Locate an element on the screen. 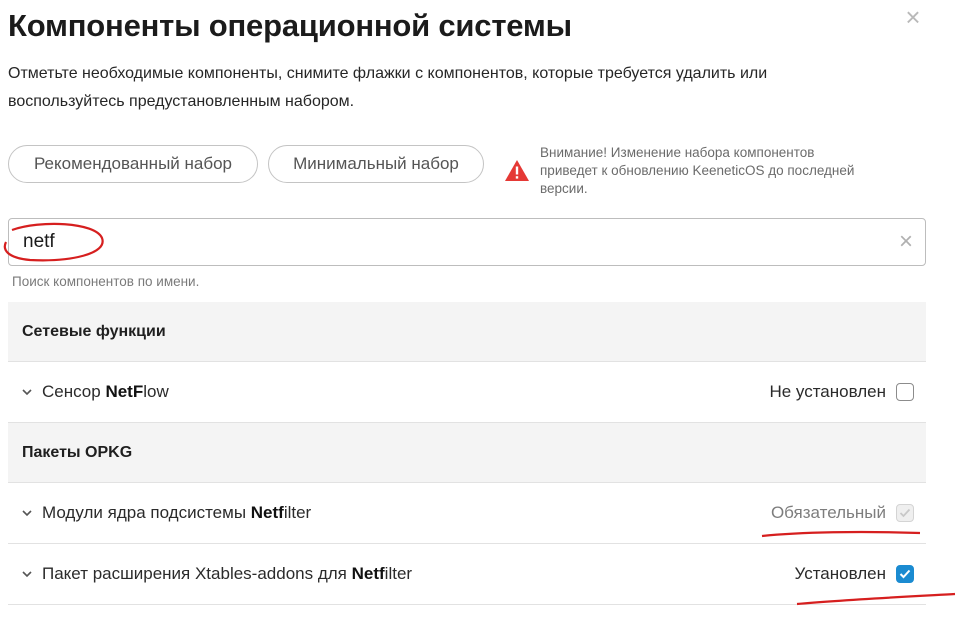  component-status: Не установлен is located at coordinates (827, 391).